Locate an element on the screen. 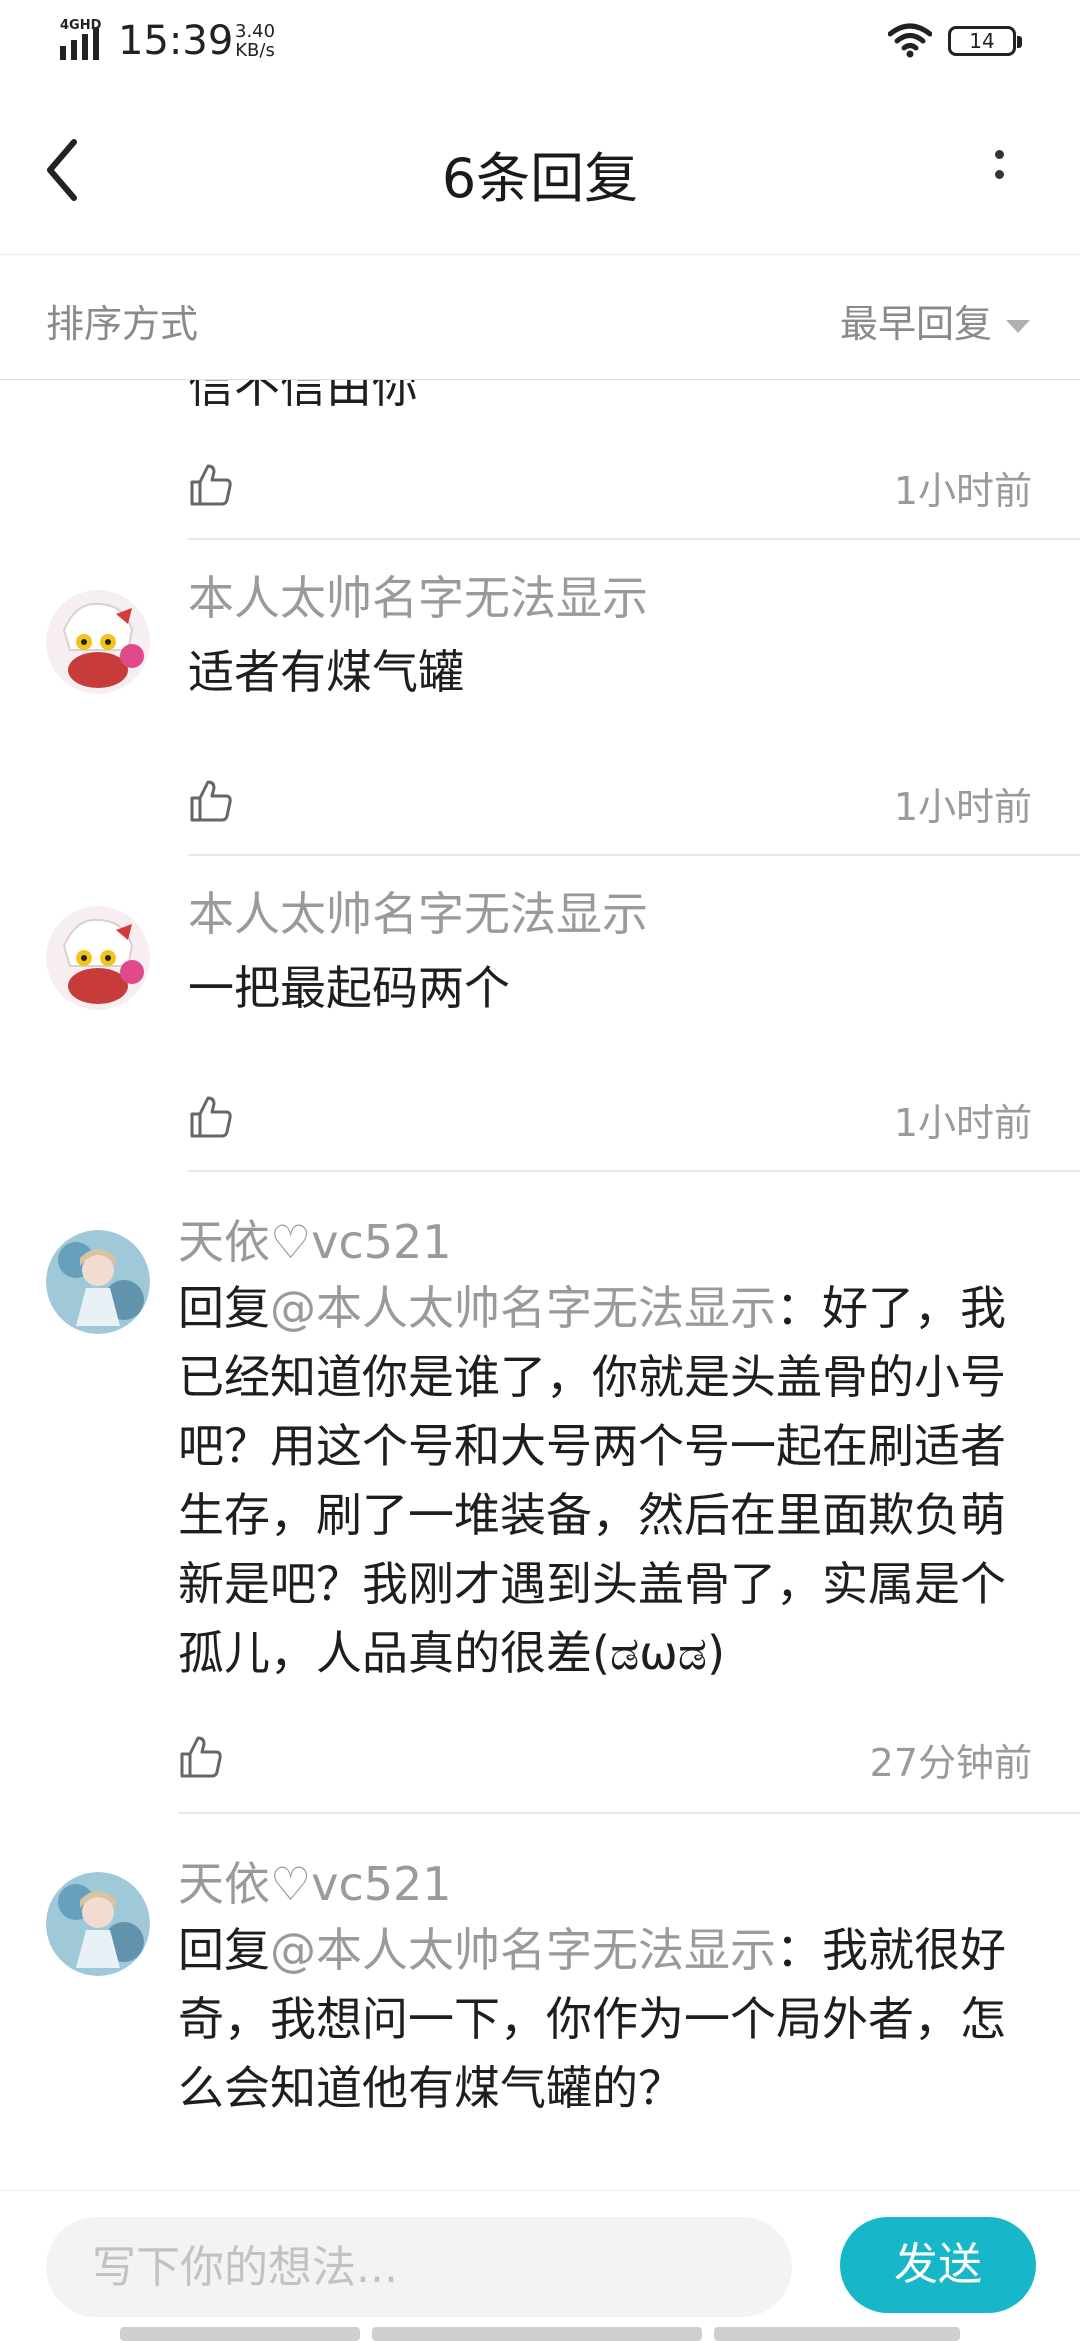 The image size is (1080, 2341). header: 6条回复 is located at coordinates (540, 169).